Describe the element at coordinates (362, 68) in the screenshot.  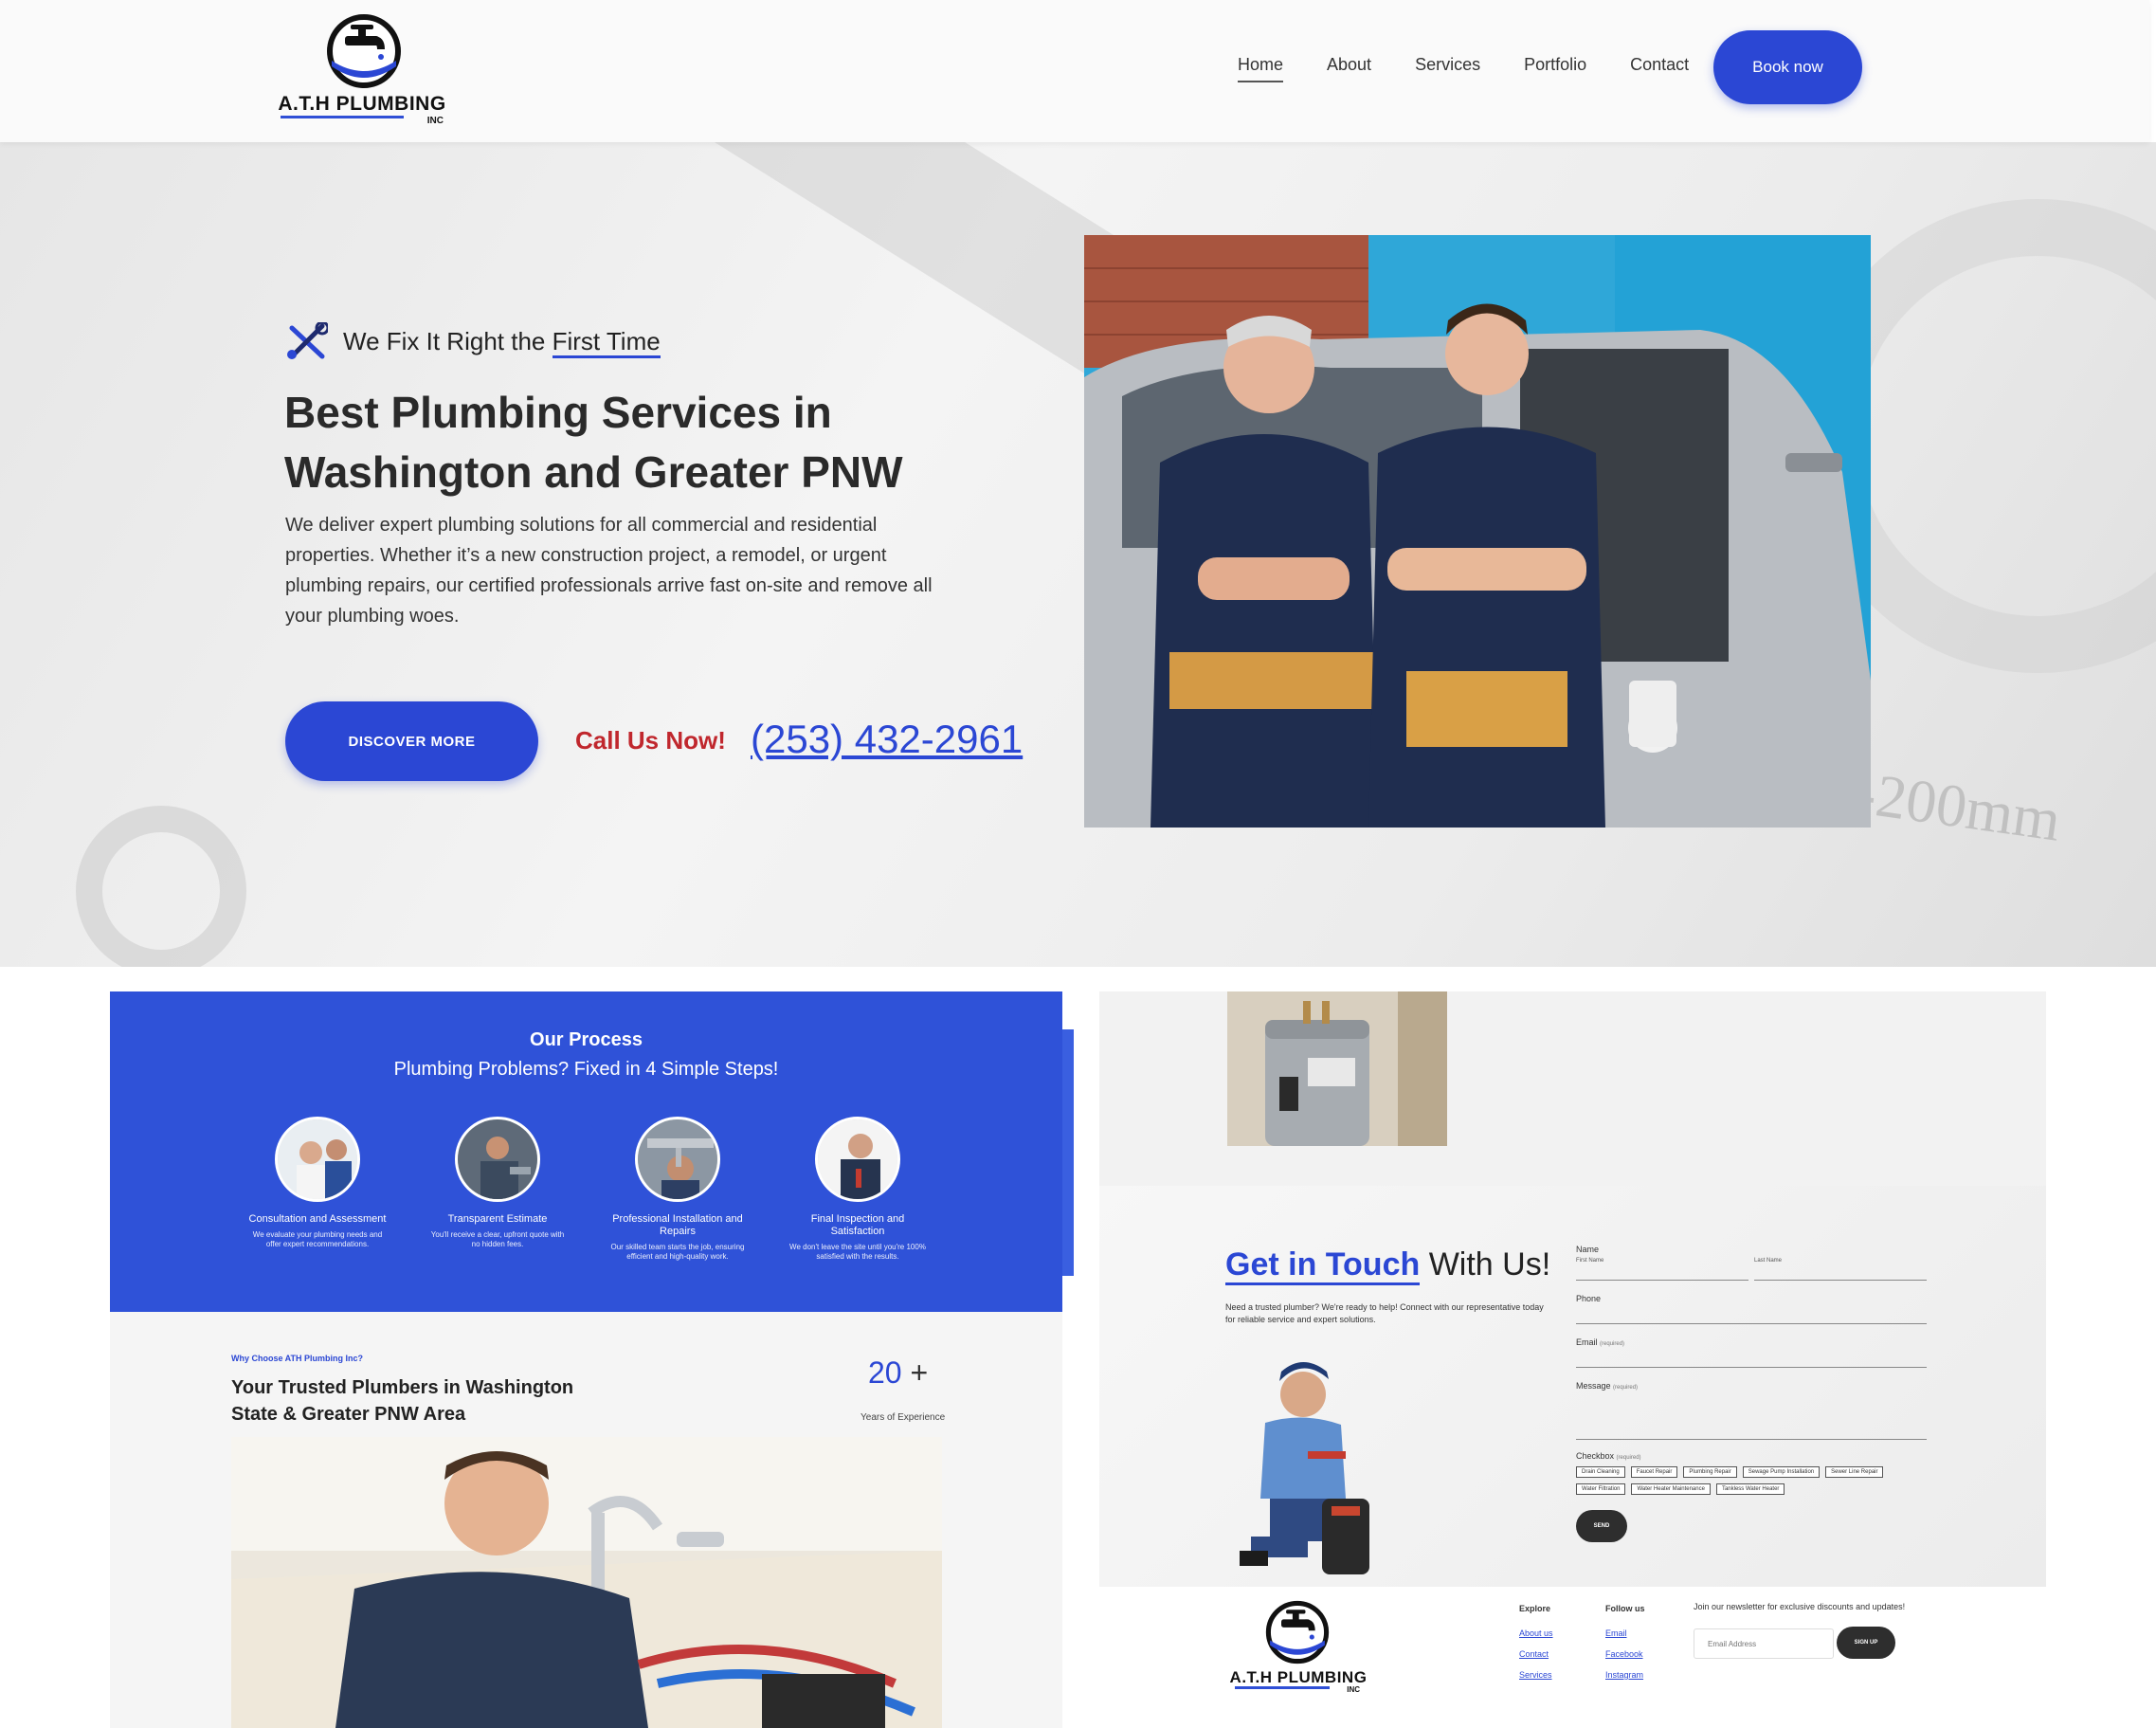
I see `brand-logo: A.T.H PLUMBING INC` at that location.